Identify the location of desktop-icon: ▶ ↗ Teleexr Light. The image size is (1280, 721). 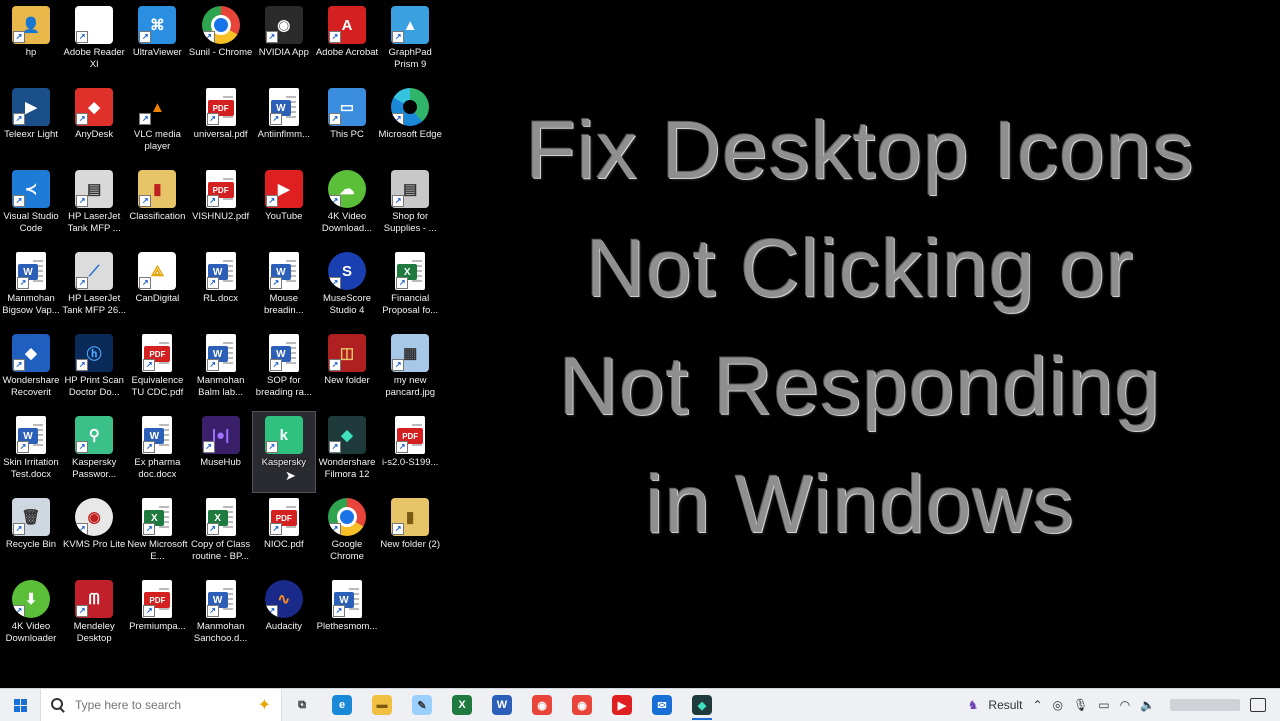
(31, 124).